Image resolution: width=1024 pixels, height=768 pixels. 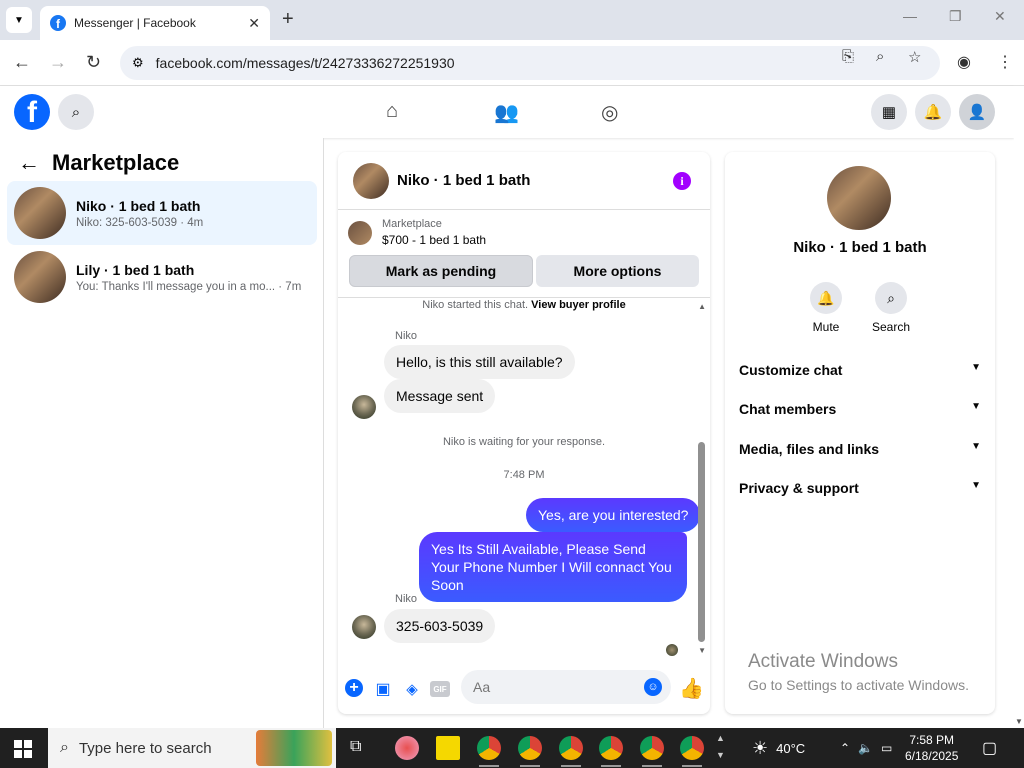 I want to click on site-settings-icon: ⚙, so click(x=138, y=63).